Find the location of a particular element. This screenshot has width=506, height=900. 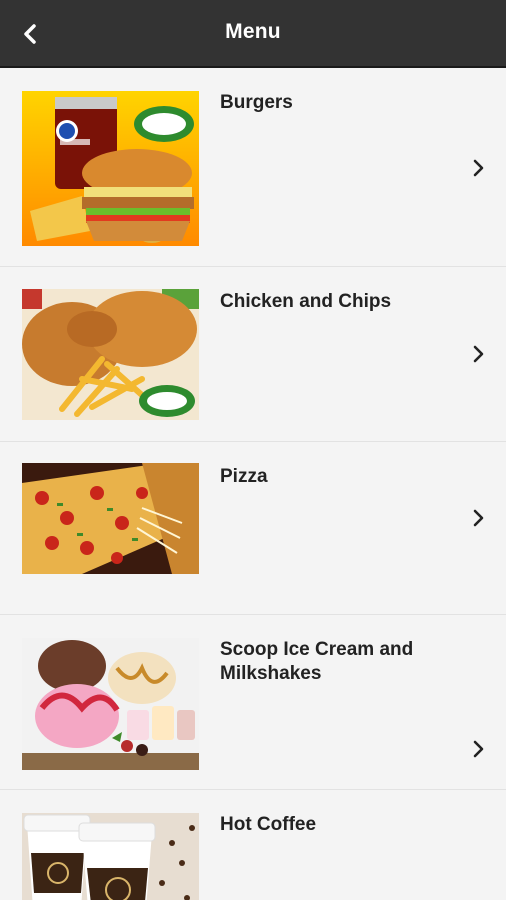

ice-cream-scoops-photo is located at coordinates (110, 704).